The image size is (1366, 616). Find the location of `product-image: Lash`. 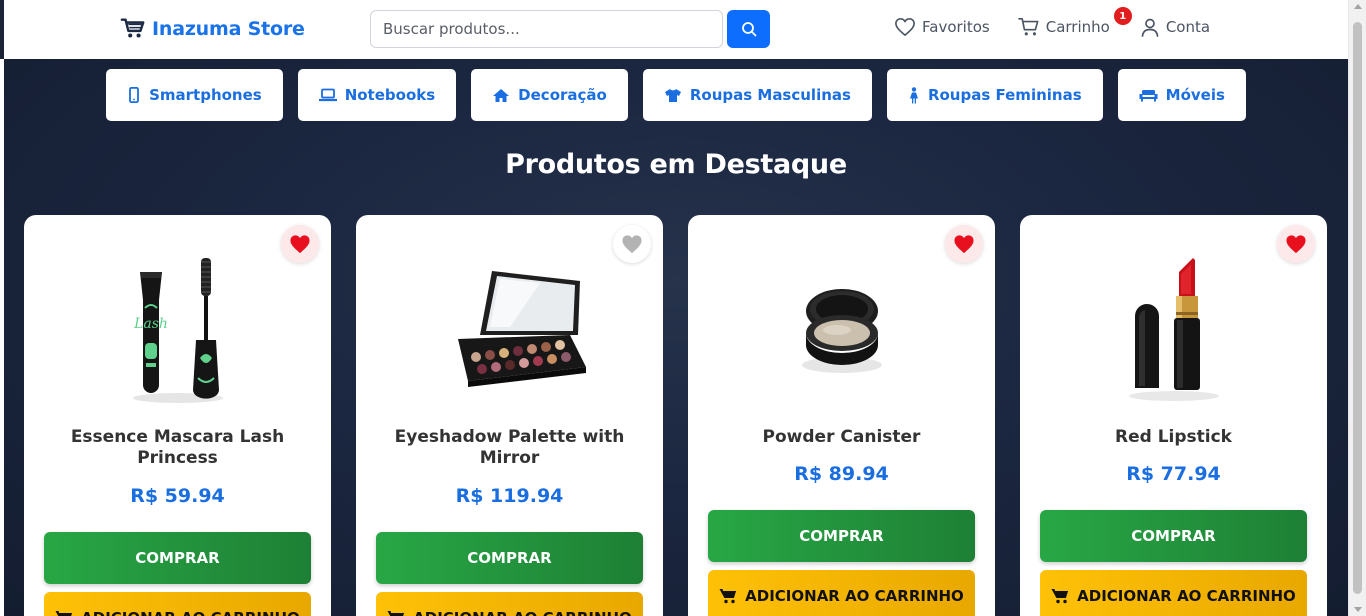

product-image: Lash is located at coordinates (177, 328).